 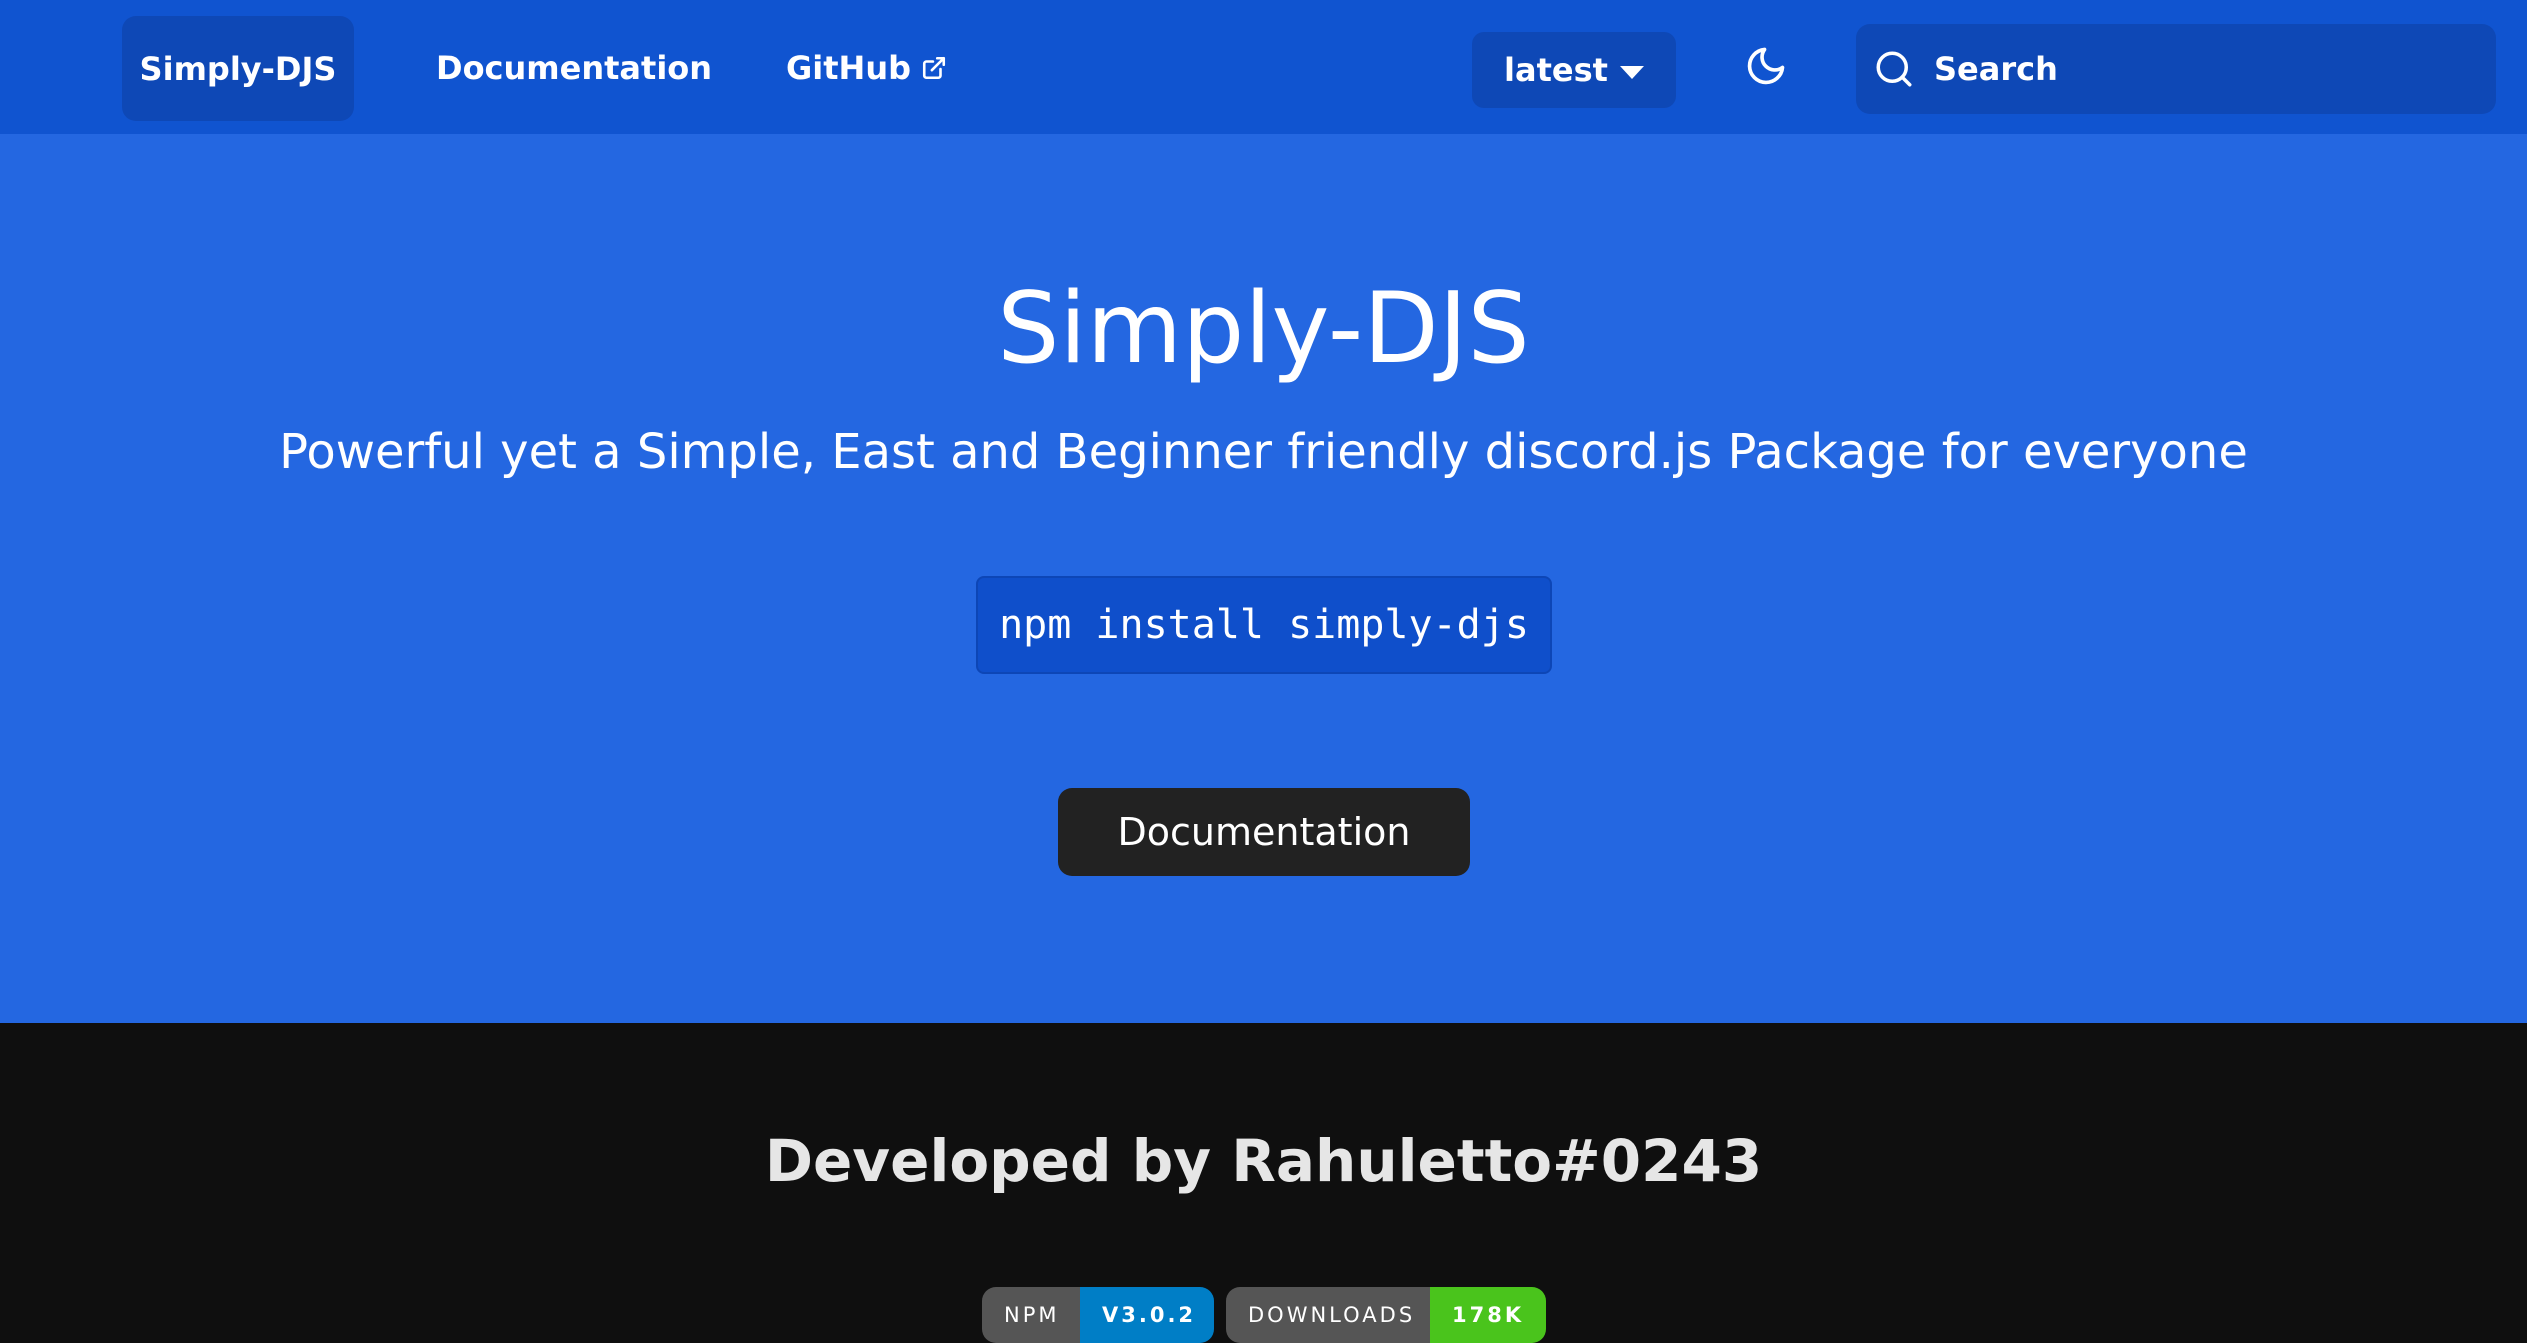 I want to click on documentation-button-label: Documentation, so click(x=1264, y=832).